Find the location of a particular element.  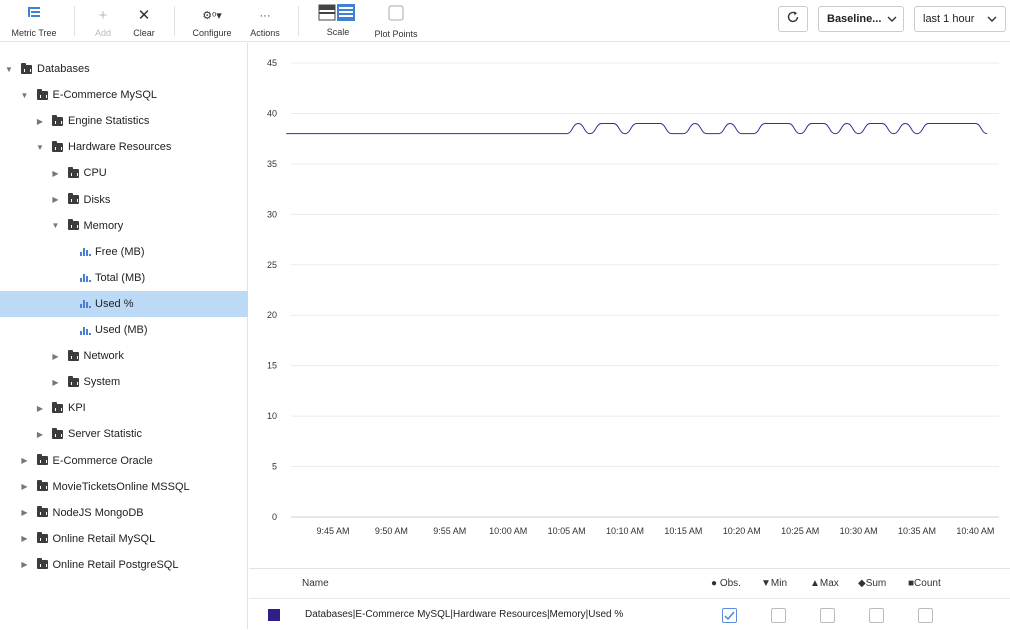

tree-item-label: Memory is located at coordinates (103, 225).